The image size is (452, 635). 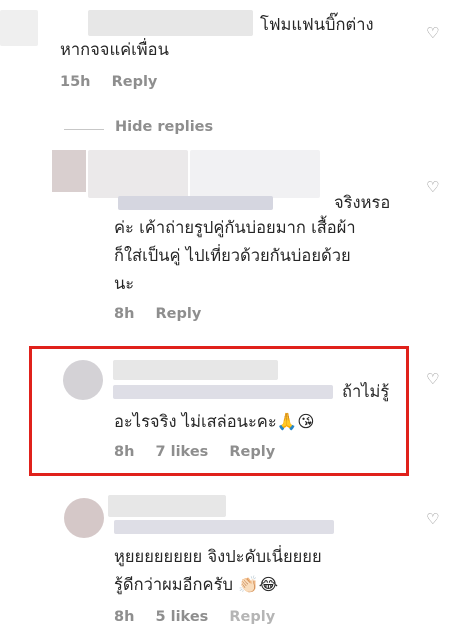 What do you see at coordinates (317, 24) in the screenshot?
I see `comment-text: โฟมแฟนบิ๊กต่าง` at bounding box center [317, 24].